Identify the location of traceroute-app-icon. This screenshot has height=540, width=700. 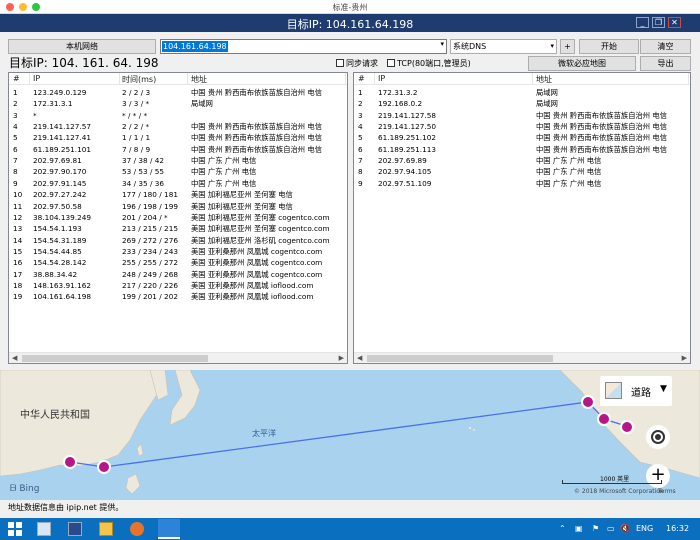
(169, 529).